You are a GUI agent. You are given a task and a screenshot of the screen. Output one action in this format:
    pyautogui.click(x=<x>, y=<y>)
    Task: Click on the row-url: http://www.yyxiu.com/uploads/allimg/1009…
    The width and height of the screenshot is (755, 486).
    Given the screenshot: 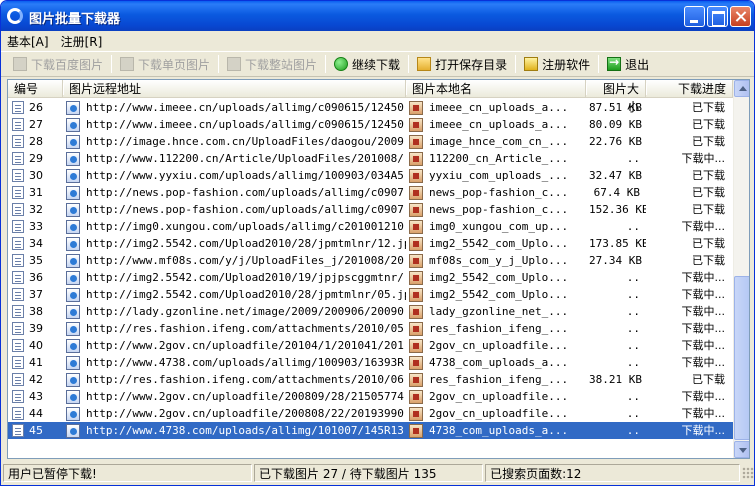 What is the action you would take?
    pyautogui.click(x=246, y=175)
    